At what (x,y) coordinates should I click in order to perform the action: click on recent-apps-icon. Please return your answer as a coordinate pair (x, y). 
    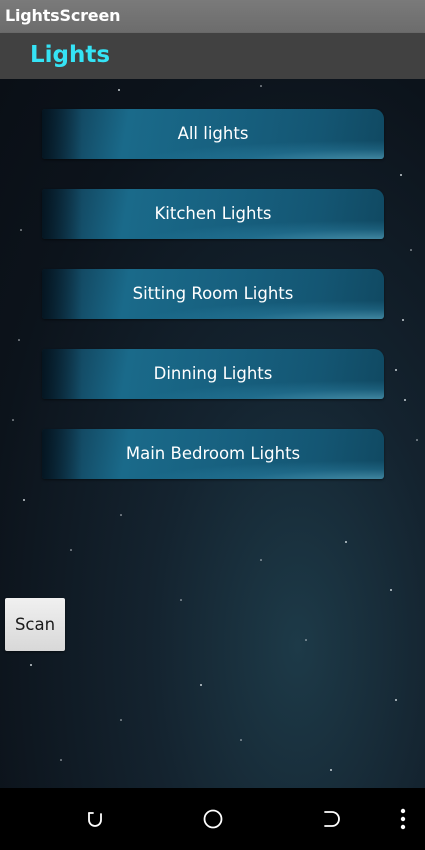
    Looking at the image, I should click on (95, 819).